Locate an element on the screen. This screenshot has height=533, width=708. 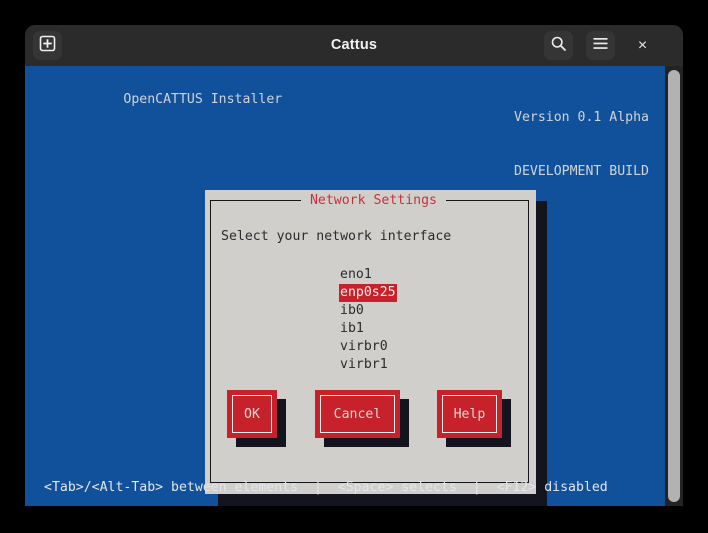
dialog-title-area: Network Settings is located at coordinates (373, 201).